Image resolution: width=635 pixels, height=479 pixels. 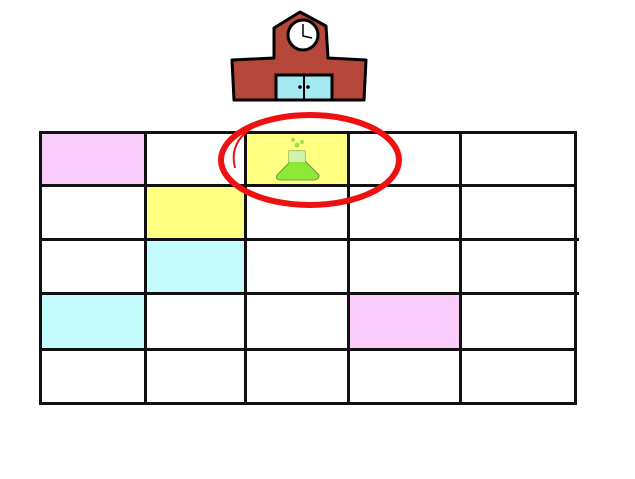 What do you see at coordinates (312, 163) in the screenshot?
I see `highlight-circle` at bounding box center [312, 163].